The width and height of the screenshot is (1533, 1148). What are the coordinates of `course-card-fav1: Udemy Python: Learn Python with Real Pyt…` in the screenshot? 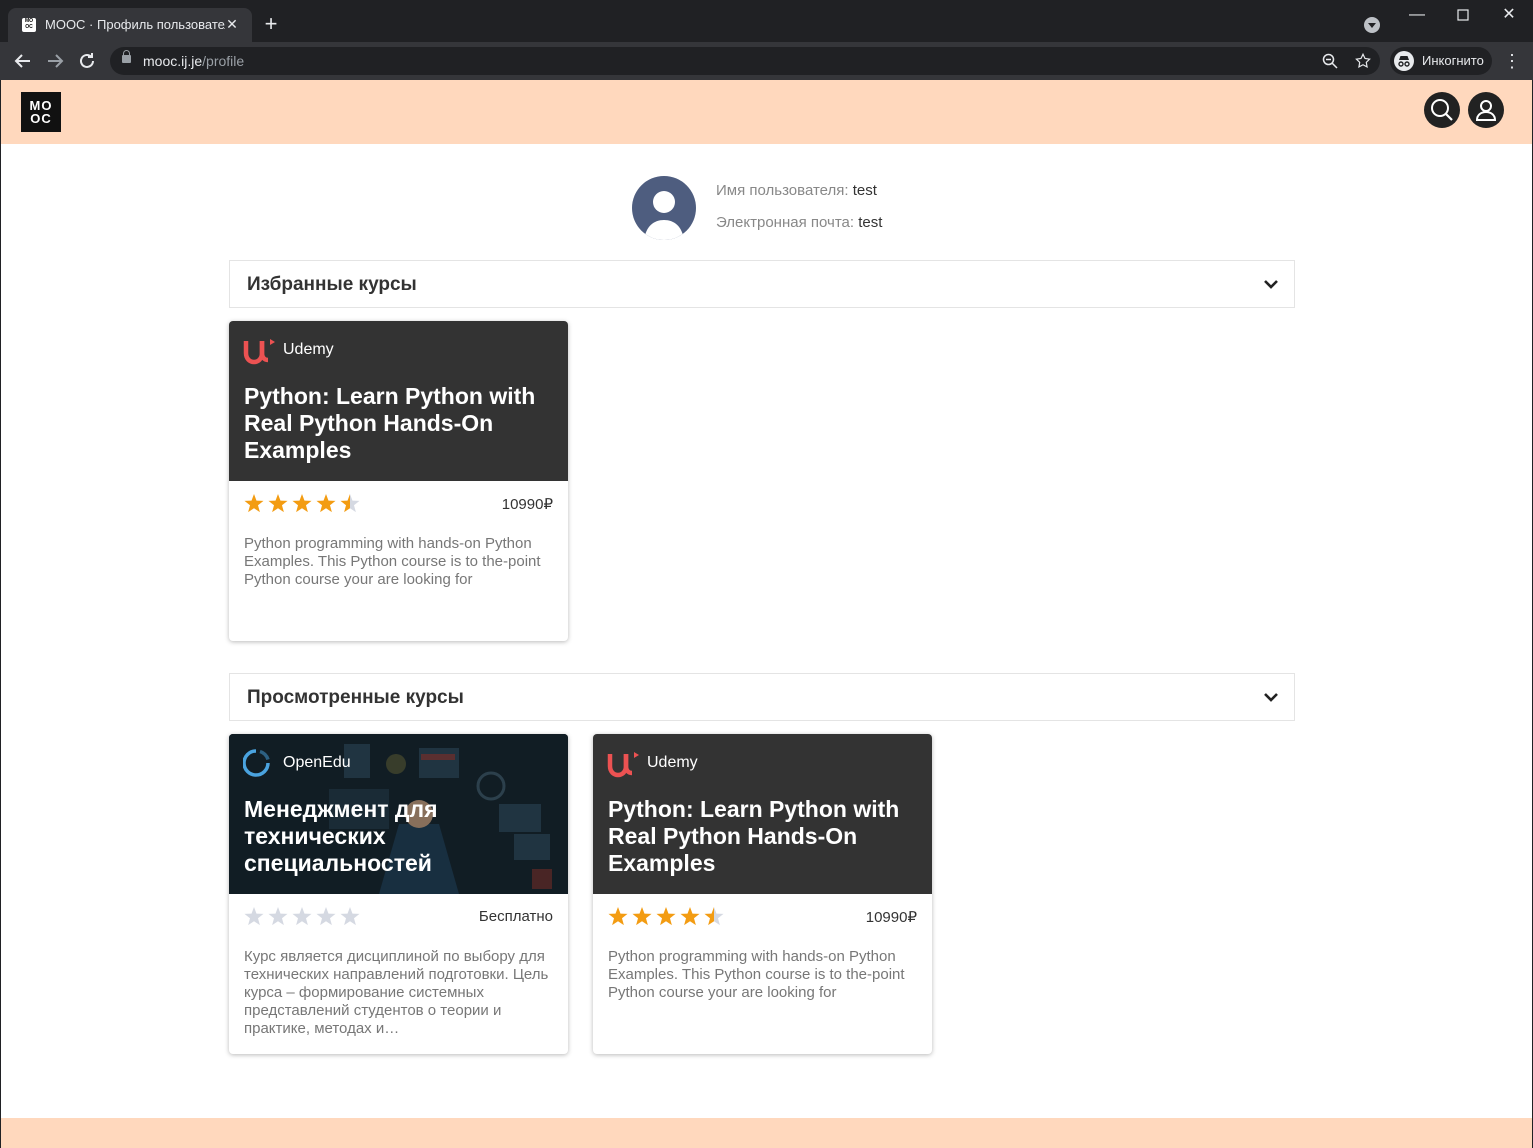 It's located at (398, 481).